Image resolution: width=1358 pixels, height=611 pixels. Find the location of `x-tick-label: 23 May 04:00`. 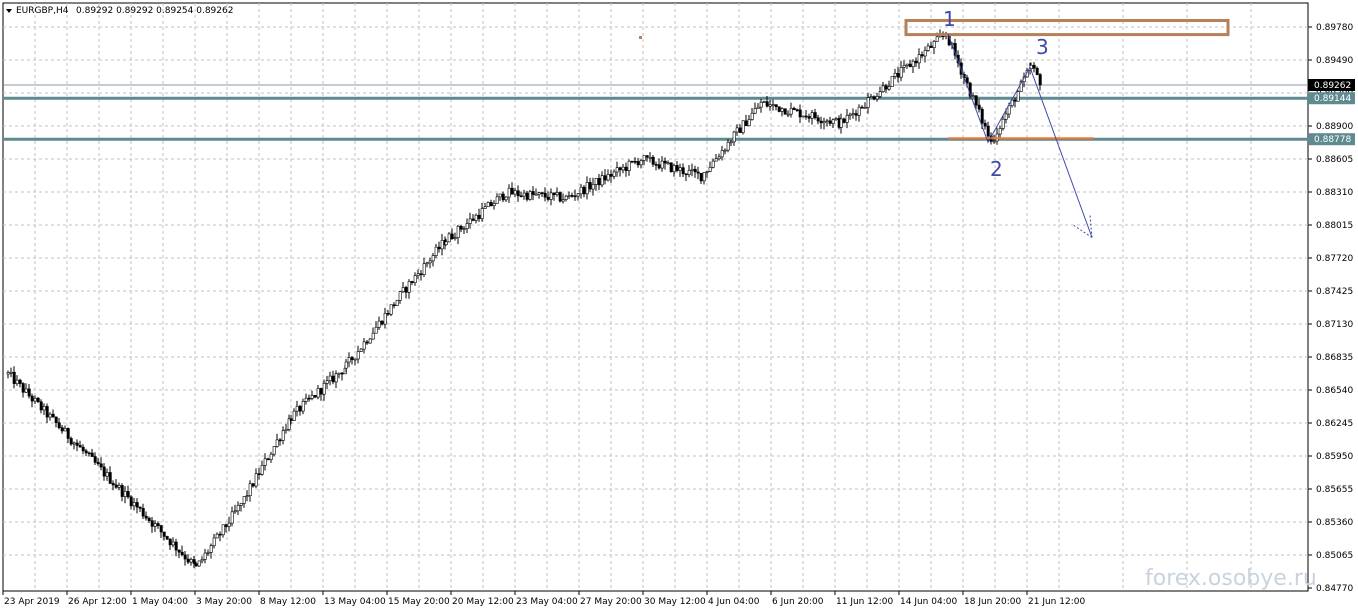

x-tick-label: 23 May 04:00 is located at coordinates (547, 602).